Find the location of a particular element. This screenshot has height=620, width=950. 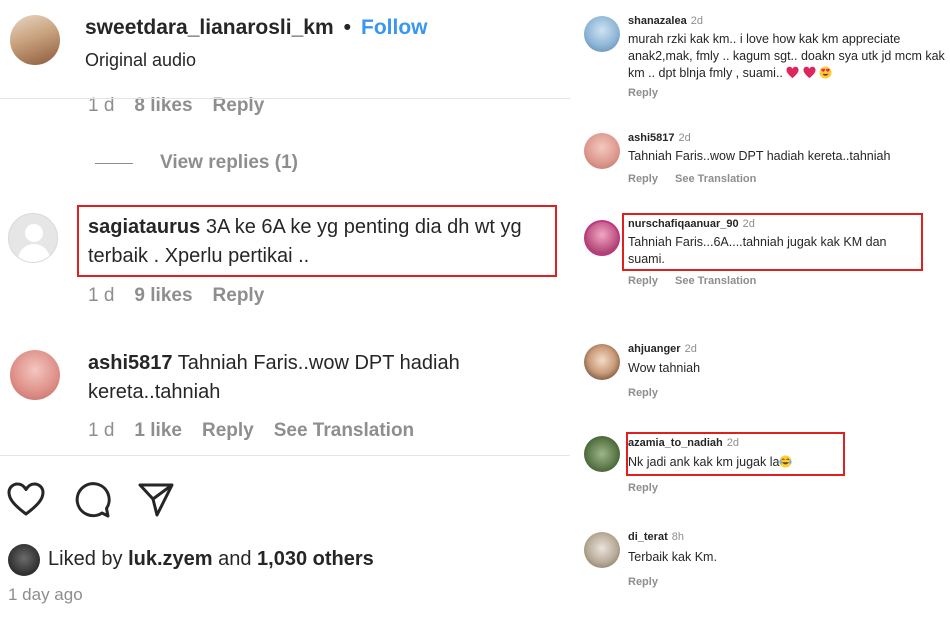

comment-header: shanazalea 2d is located at coordinates (665, 21).